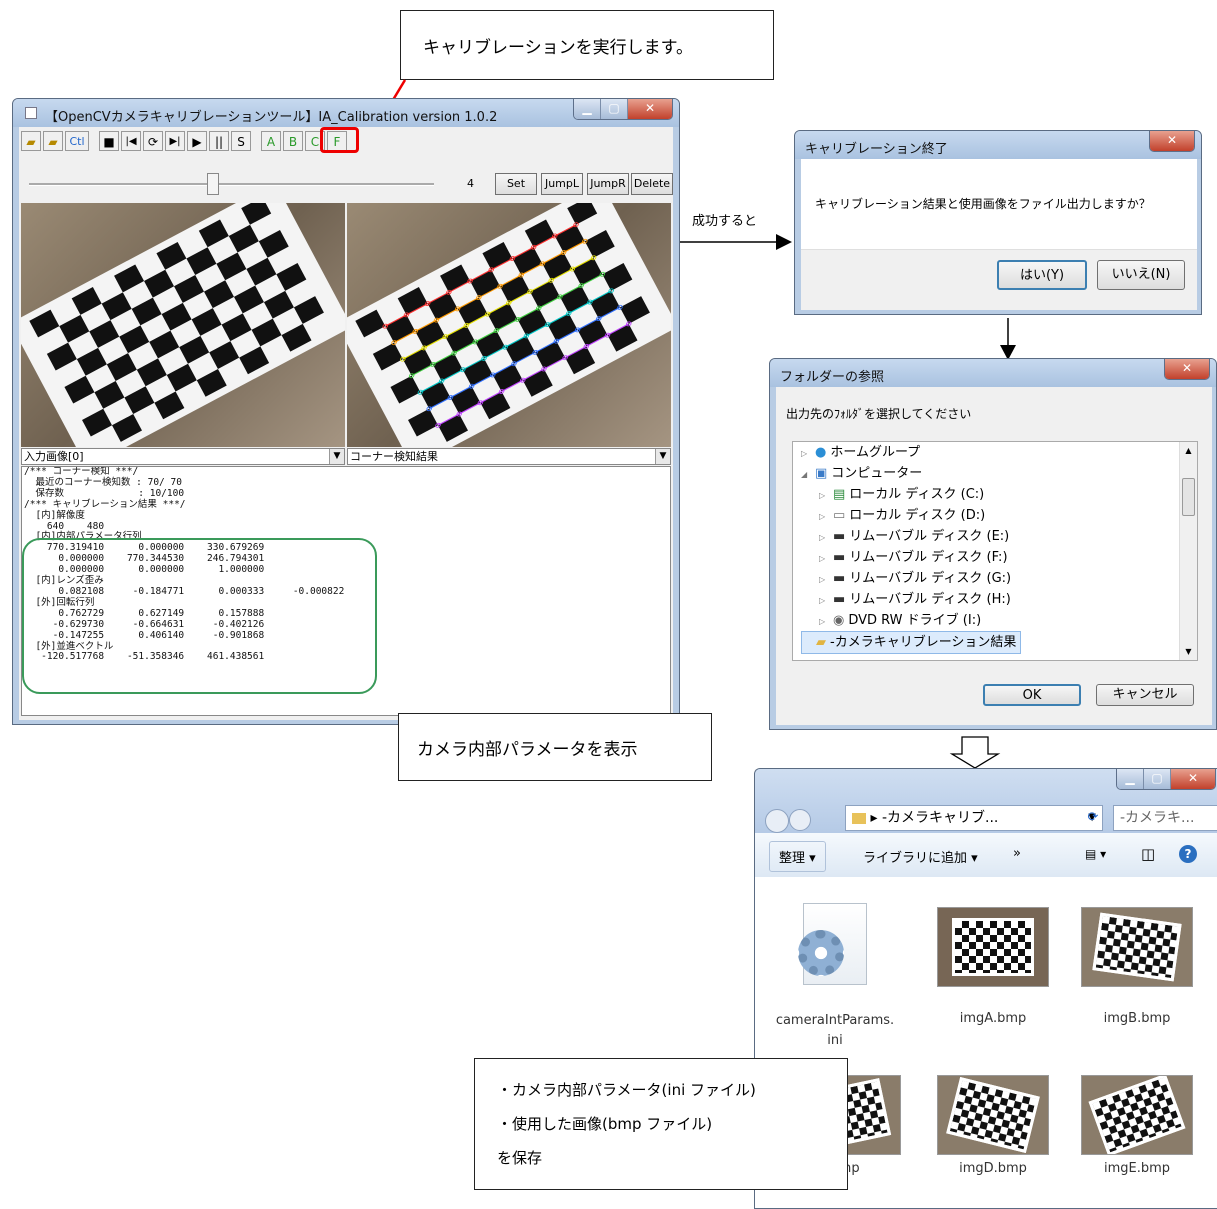  What do you see at coordinates (339, 140) in the screenshot?
I see `f-button-highlight` at bounding box center [339, 140].